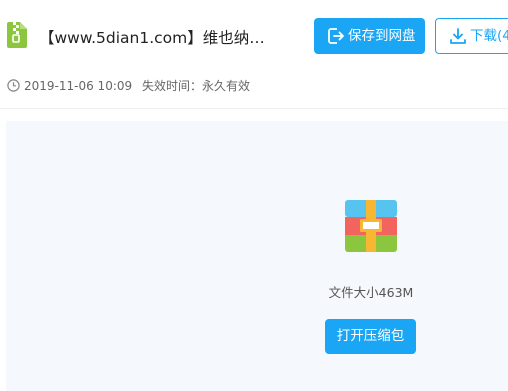  I want to click on archive-icon, so click(371, 226).